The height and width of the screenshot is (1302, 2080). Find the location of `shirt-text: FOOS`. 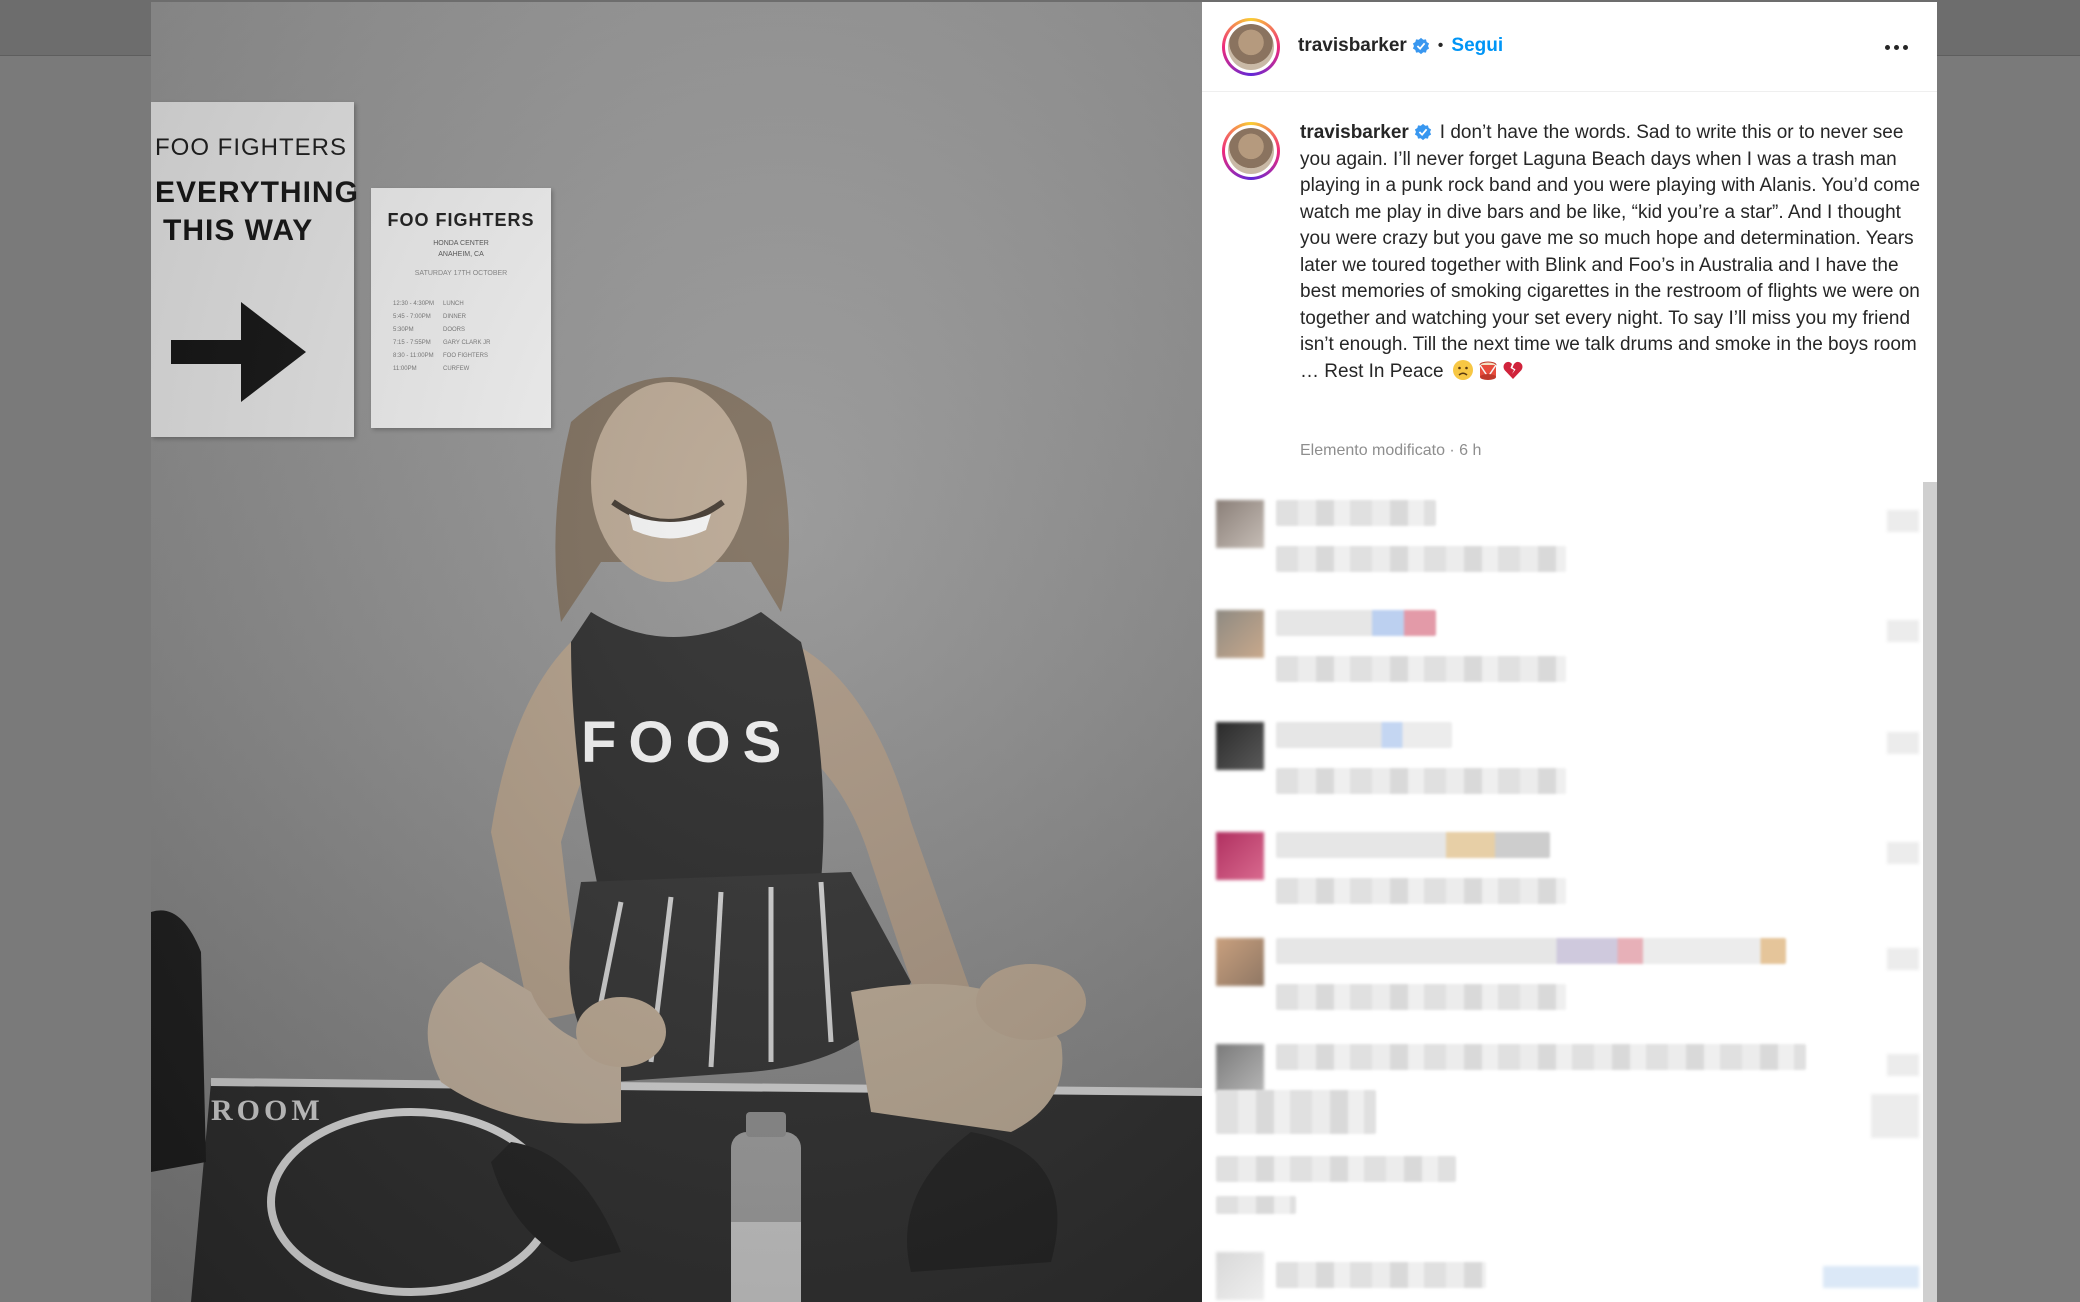

shirt-text: FOOS is located at coordinates (687, 742).